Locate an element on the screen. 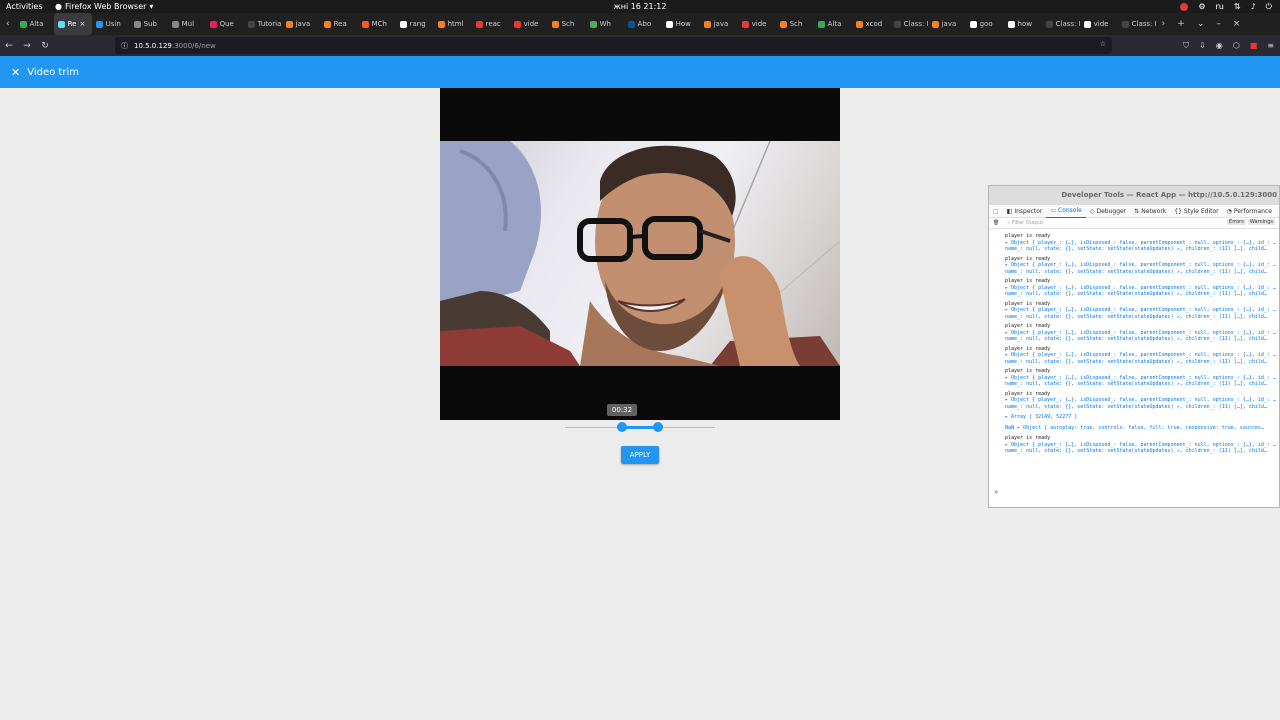 This screenshot has width=1280, height=720. menu-icon: ≡ is located at coordinates (1270, 45).